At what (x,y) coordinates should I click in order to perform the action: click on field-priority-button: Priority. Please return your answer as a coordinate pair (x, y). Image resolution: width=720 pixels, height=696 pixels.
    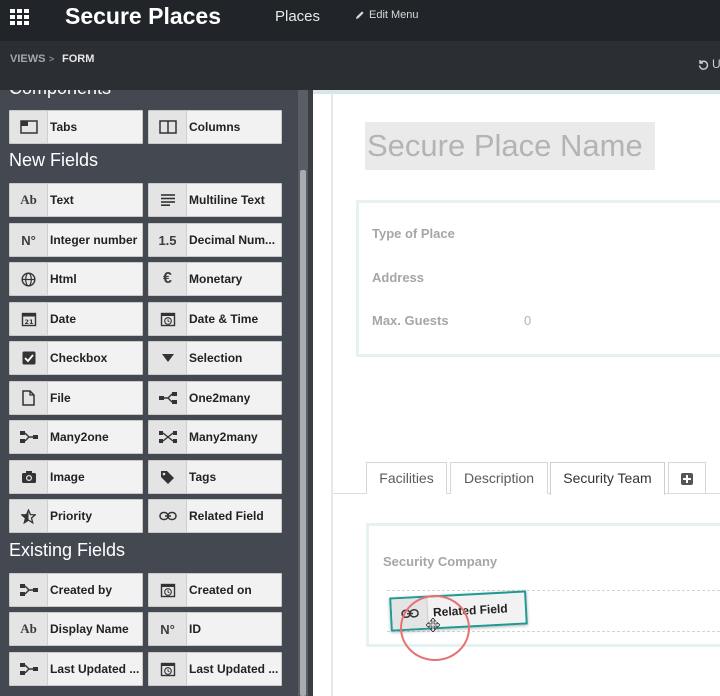
    Looking at the image, I should click on (76, 516).